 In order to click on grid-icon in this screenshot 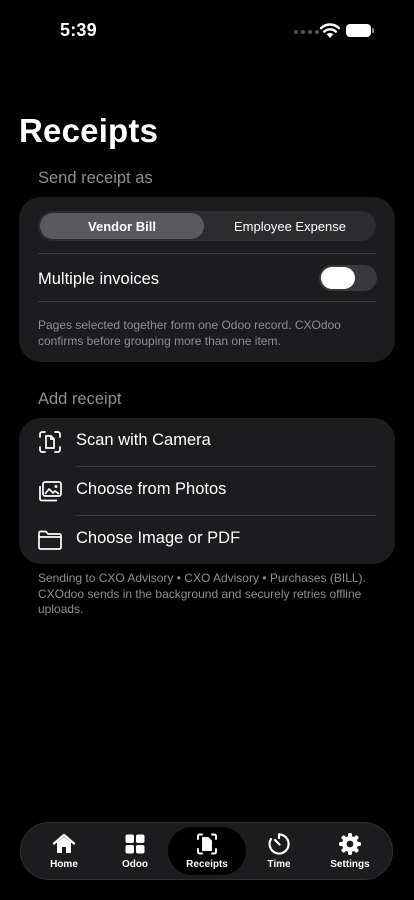, I will do `click(135, 844)`.